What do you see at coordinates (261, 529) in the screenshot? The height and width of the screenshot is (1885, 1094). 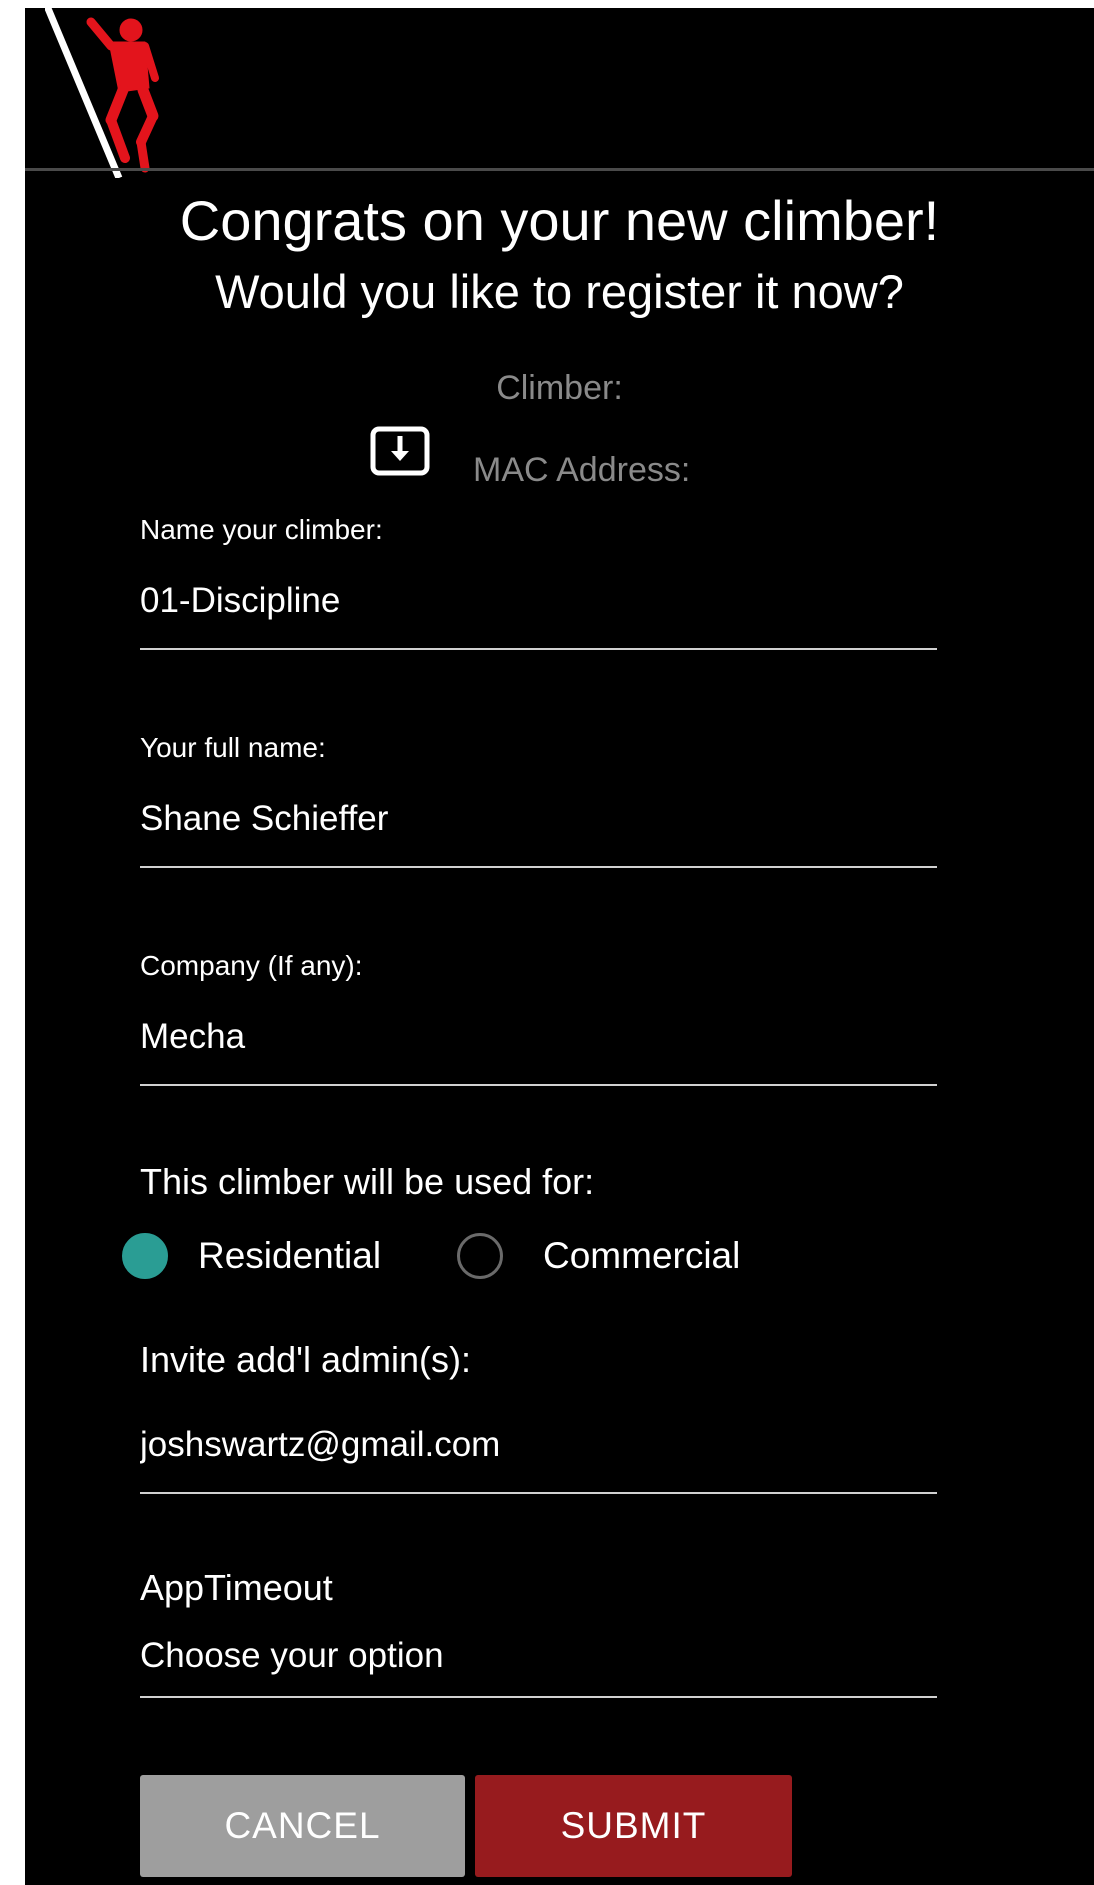 I see `climber-name-label: Name your climber:` at bounding box center [261, 529].